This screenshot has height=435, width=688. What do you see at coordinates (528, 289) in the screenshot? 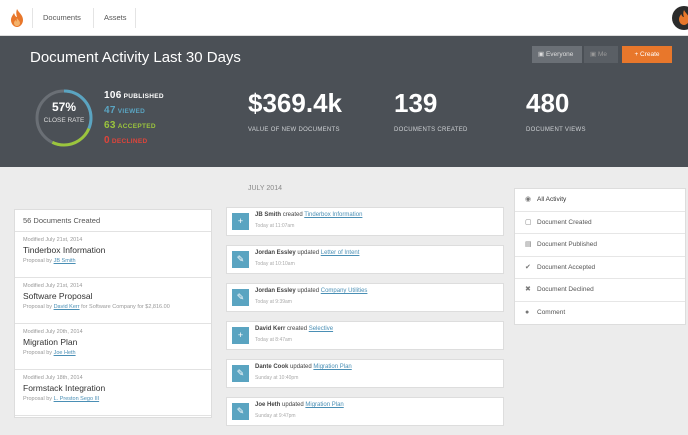
I see `x-icon: ✖` at bounding box center [528, 289].